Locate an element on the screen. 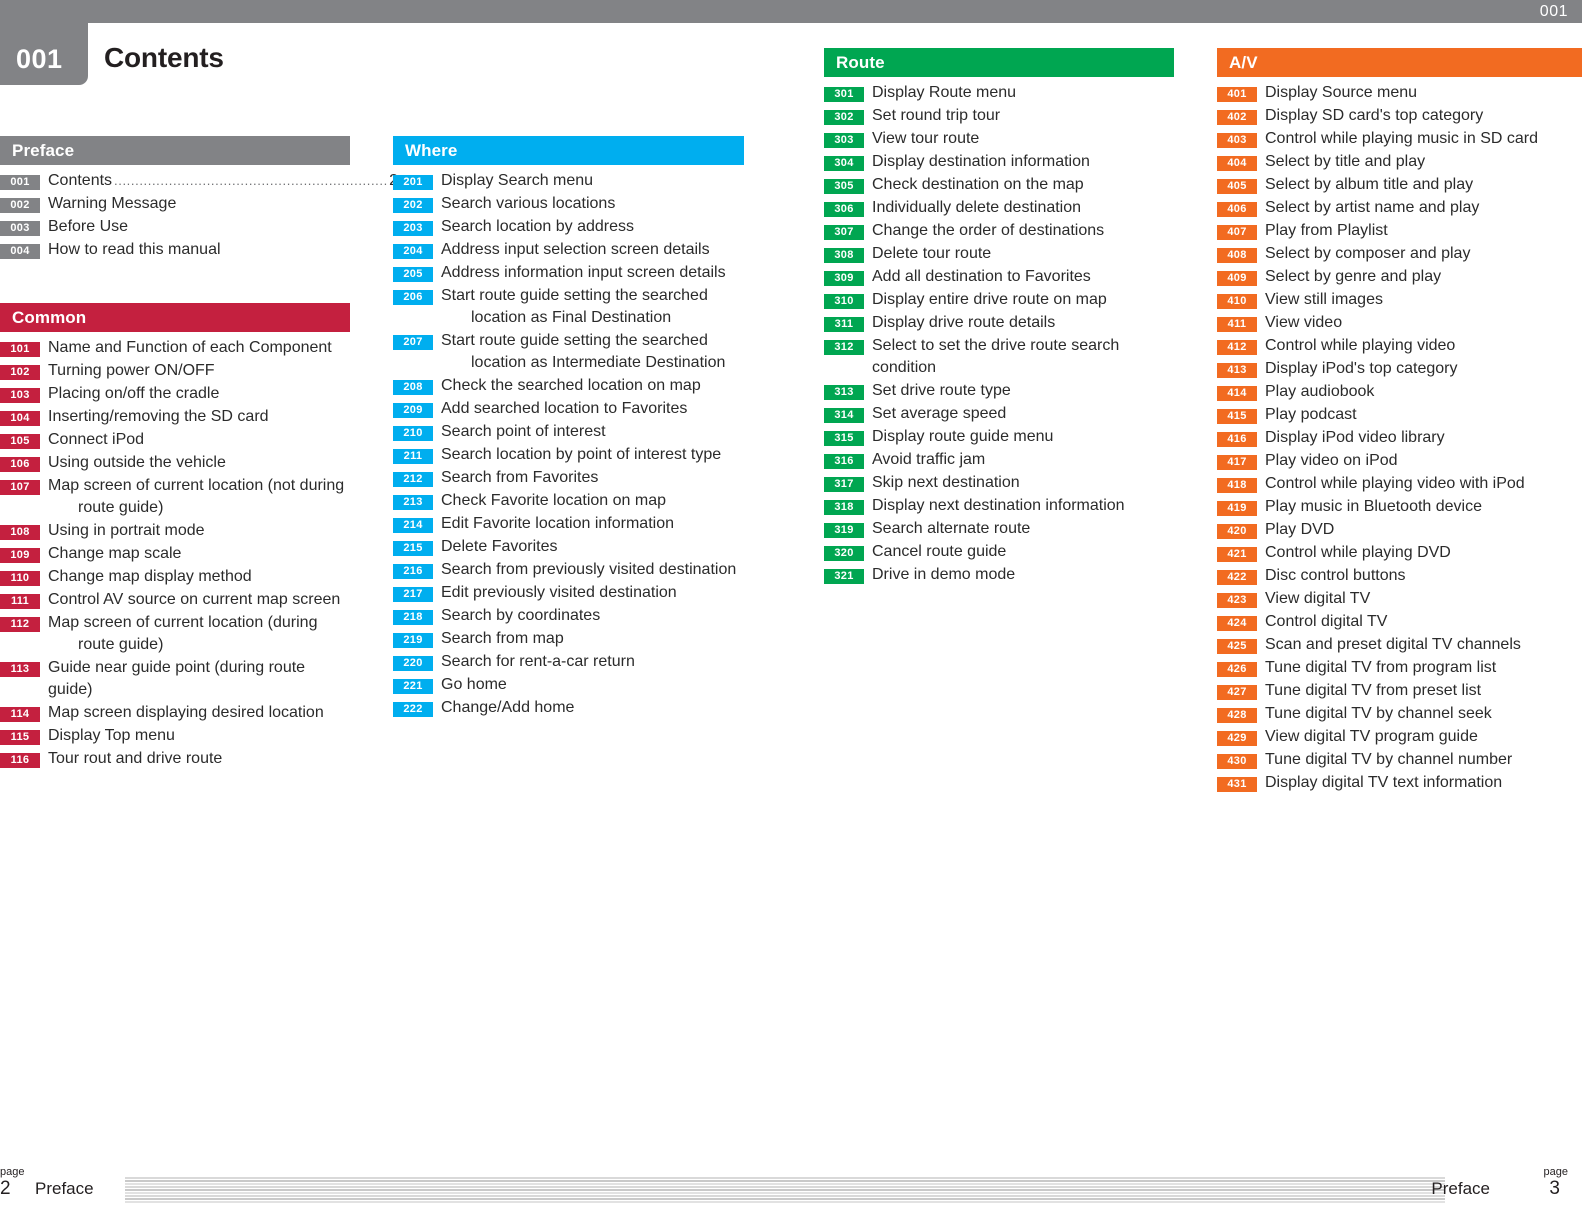 This screenshot has width=1582, height=1211. toc-entry: 425 Scan and preset digital TV channels is located at coordinates (1399, 645).